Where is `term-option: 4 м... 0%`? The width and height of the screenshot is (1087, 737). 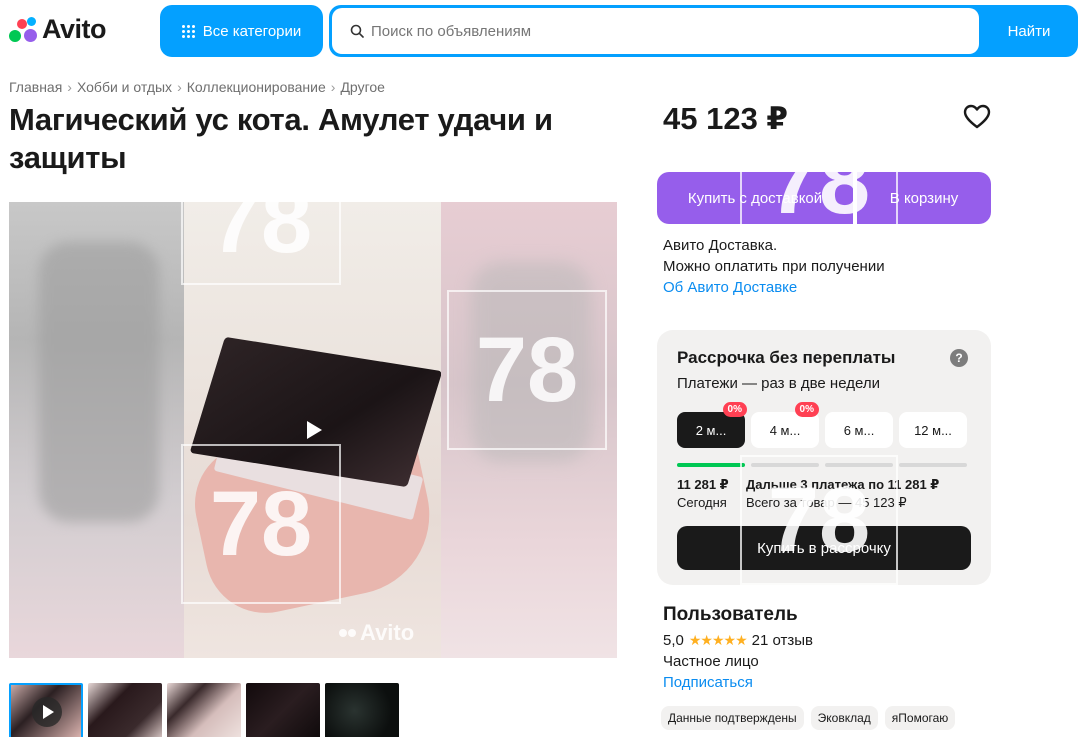
term-option: 4 м... 0% is located at coordinates (785, 425).